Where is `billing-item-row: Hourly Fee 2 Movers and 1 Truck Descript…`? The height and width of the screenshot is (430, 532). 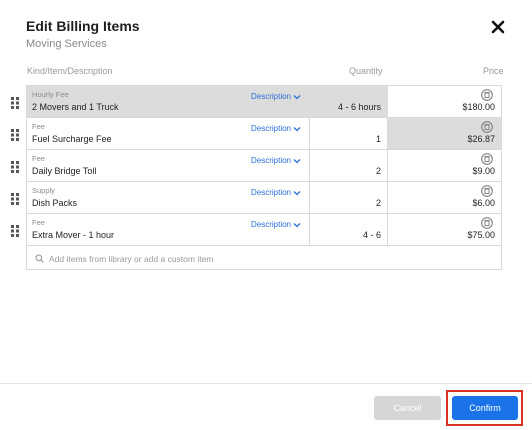 billing-item-row: Hourly Fee 2 Movers and 1 Truck Descript… is located at coordinates (256, 101).